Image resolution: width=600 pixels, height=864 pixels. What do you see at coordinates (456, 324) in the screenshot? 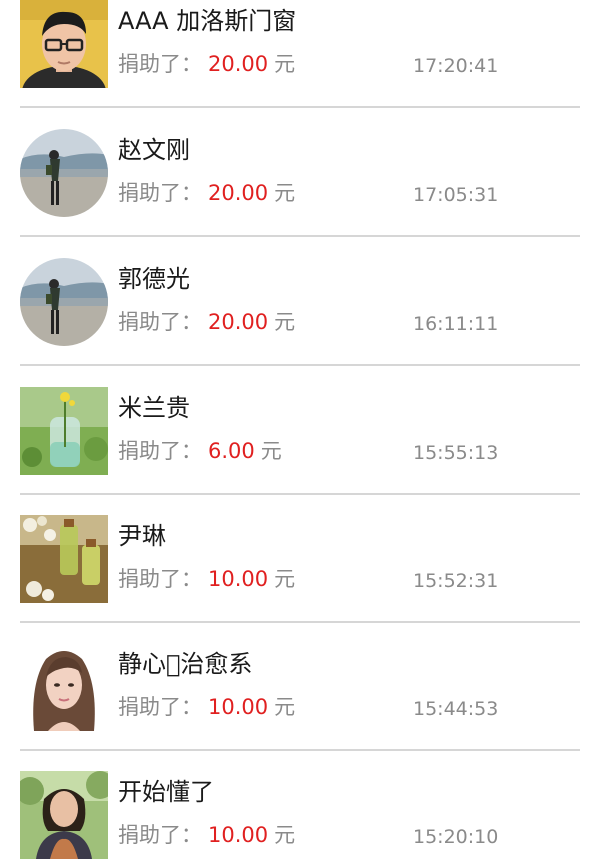
I see `donation-time: 16:11:11` at bounding box center [456, 324].